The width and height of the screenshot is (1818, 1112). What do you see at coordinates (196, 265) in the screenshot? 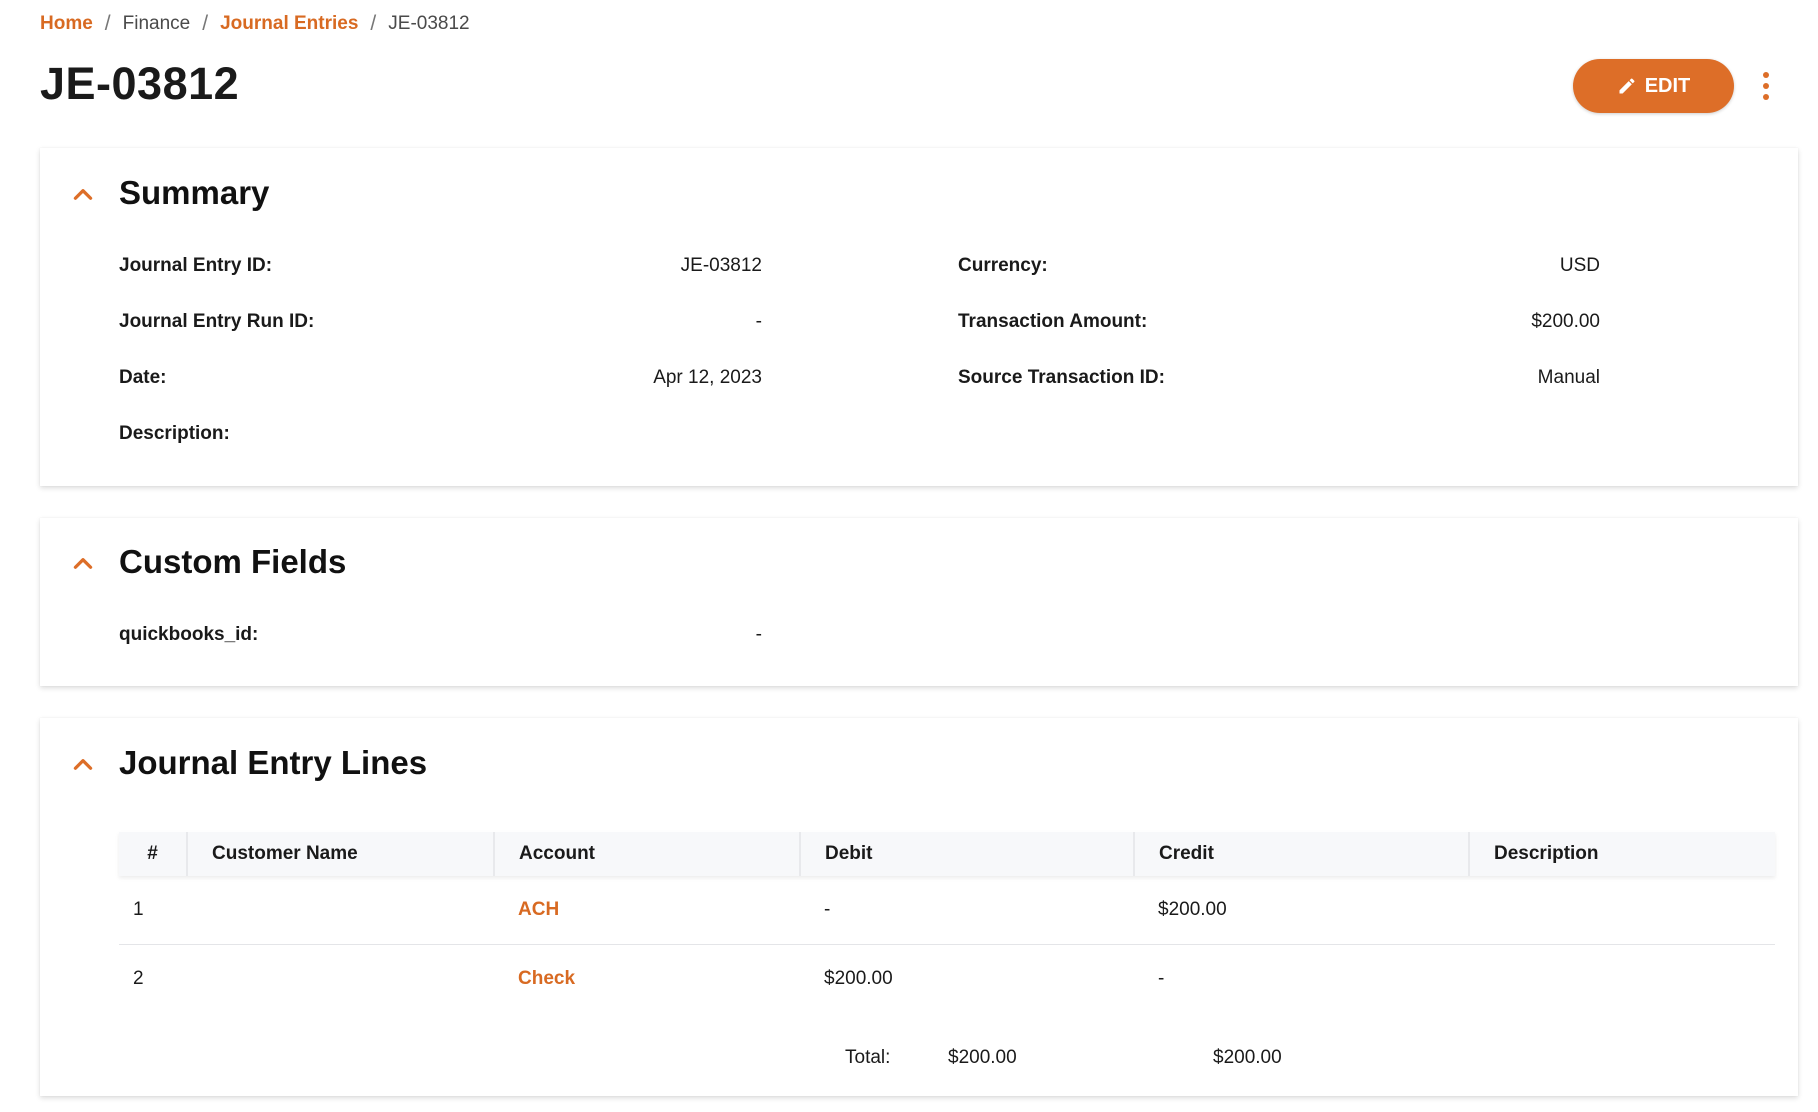
I see `journal-entry-id-label: Journal Entry ID:` at bounding box center [196, 265].